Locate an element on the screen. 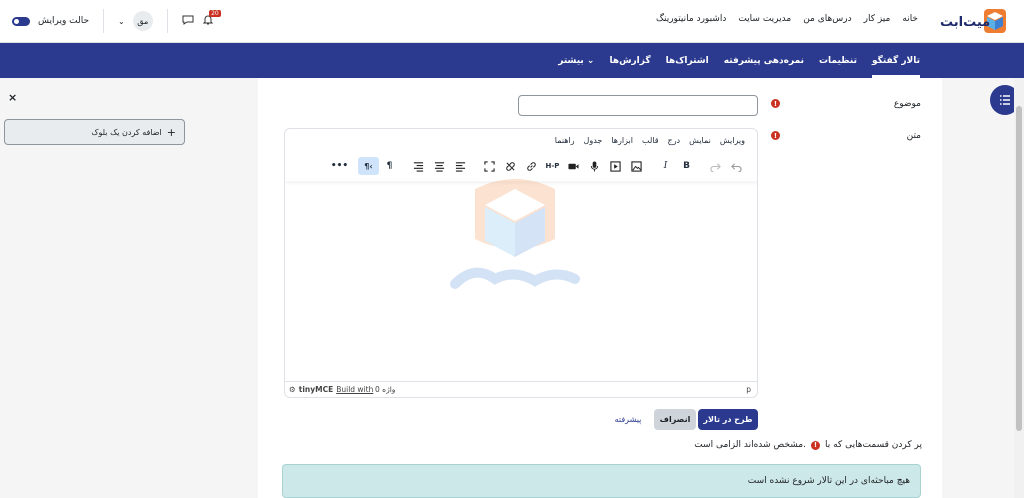 Image resolution: width=1024 pixels, height=498 pixels. editor-statusbar: p 0 واژه ⚙ tinyMCE Build with is located at coordinates (521, 389).